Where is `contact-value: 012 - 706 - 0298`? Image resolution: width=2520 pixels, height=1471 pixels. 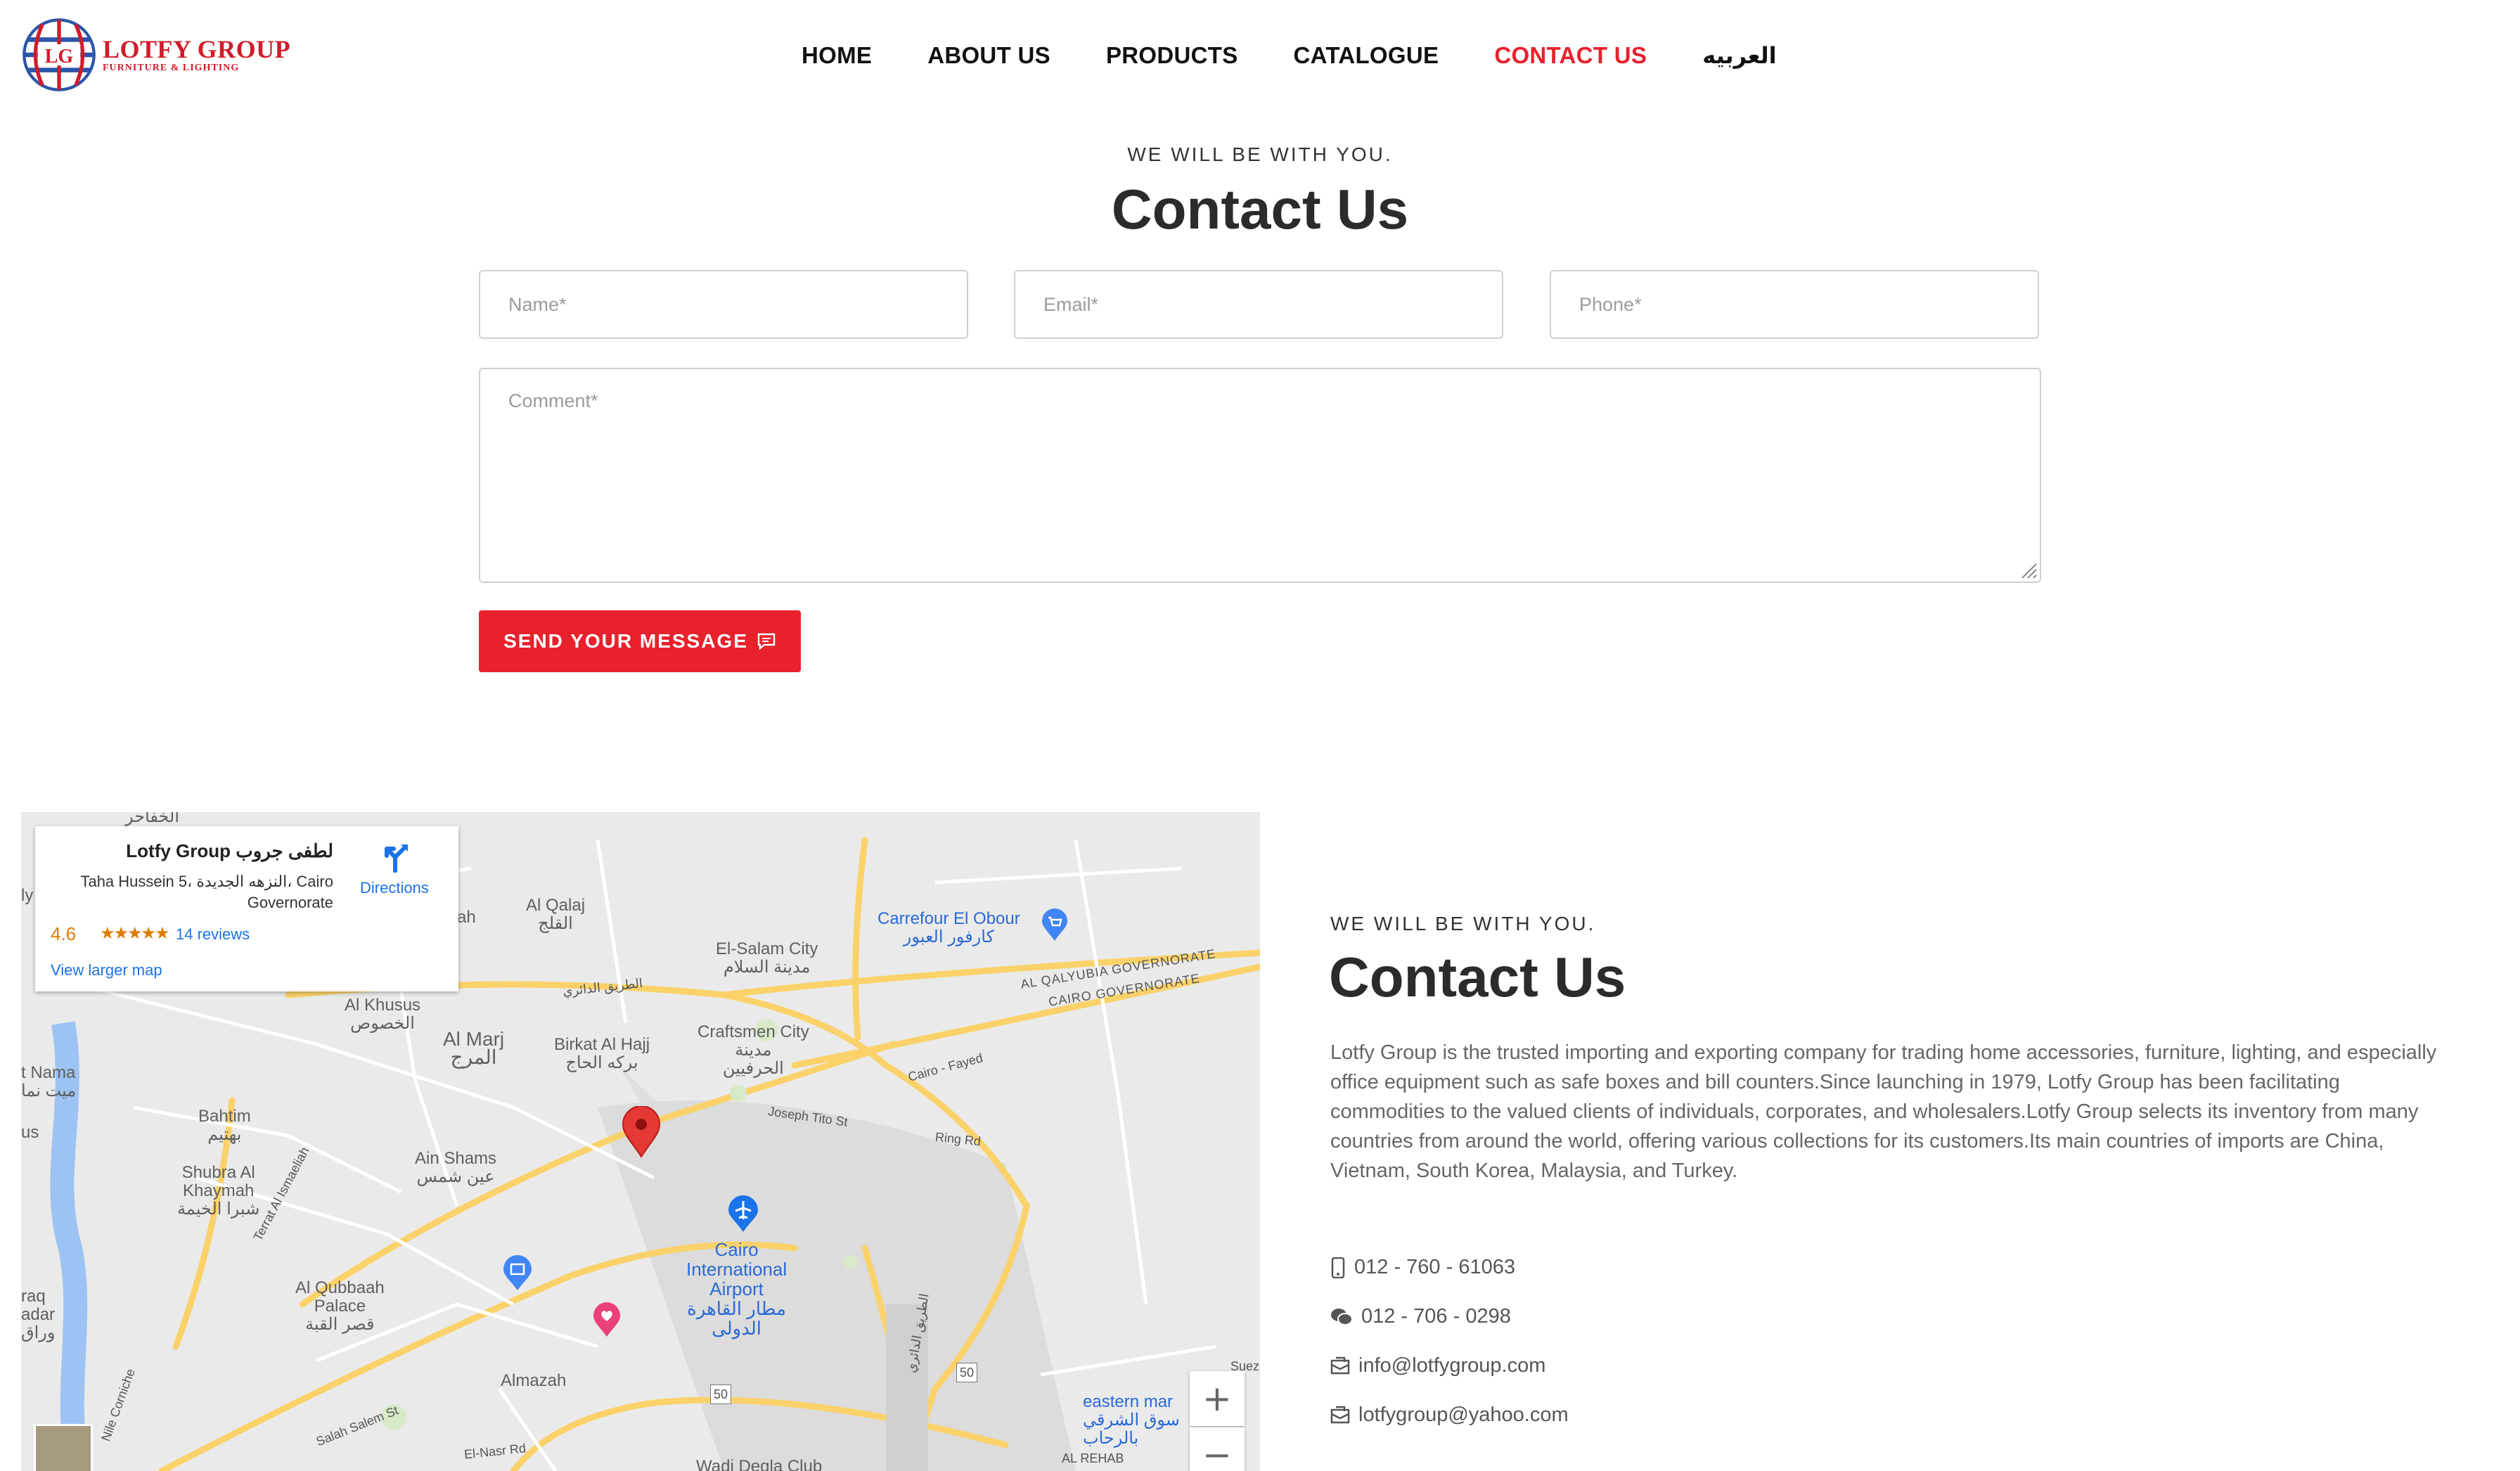
contact-value: 012 - 706 - 0298 is located at coordinates (1436, 1316).